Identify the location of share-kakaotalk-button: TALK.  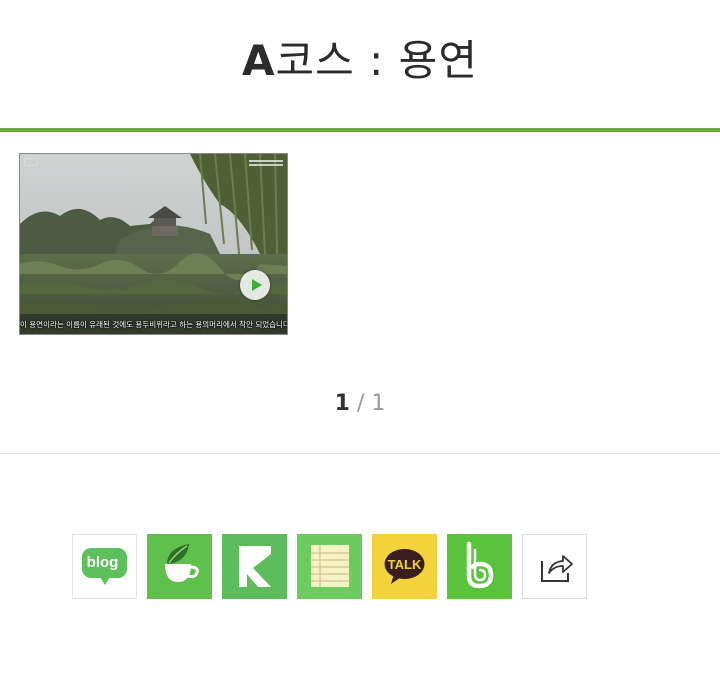
(404, 566).